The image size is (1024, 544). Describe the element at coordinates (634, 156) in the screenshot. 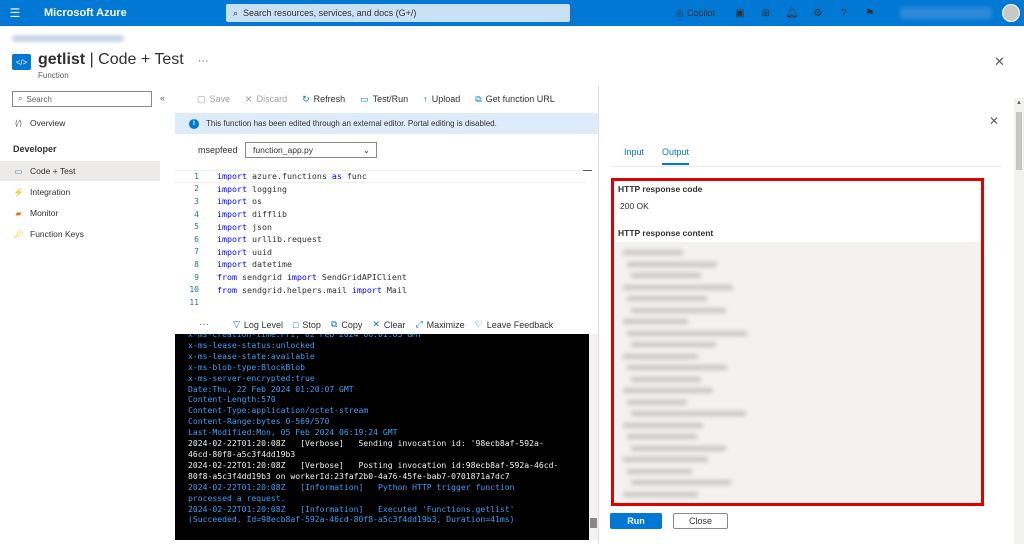

I see `tab-input: Input` at that location.